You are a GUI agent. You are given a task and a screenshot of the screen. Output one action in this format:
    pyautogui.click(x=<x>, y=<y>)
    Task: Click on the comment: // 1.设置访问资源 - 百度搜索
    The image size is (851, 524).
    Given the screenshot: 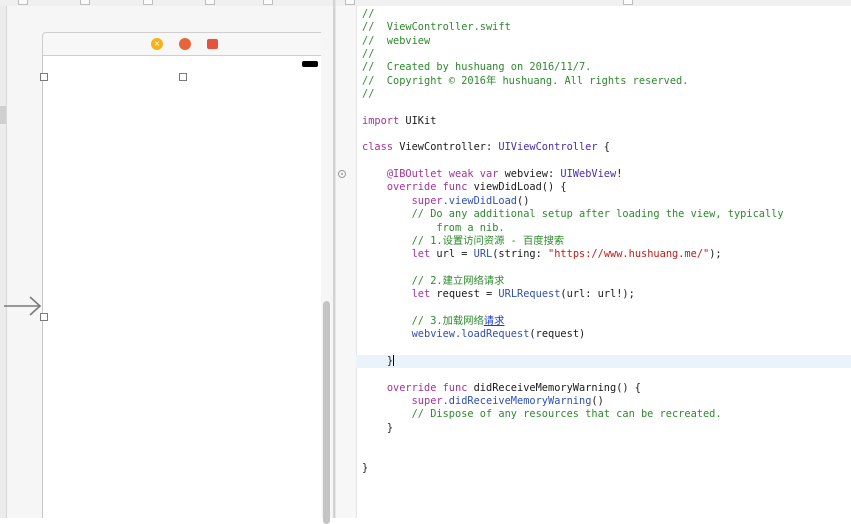 What is the action you would take?
    pyautogui.click(x=488, y=240)
    